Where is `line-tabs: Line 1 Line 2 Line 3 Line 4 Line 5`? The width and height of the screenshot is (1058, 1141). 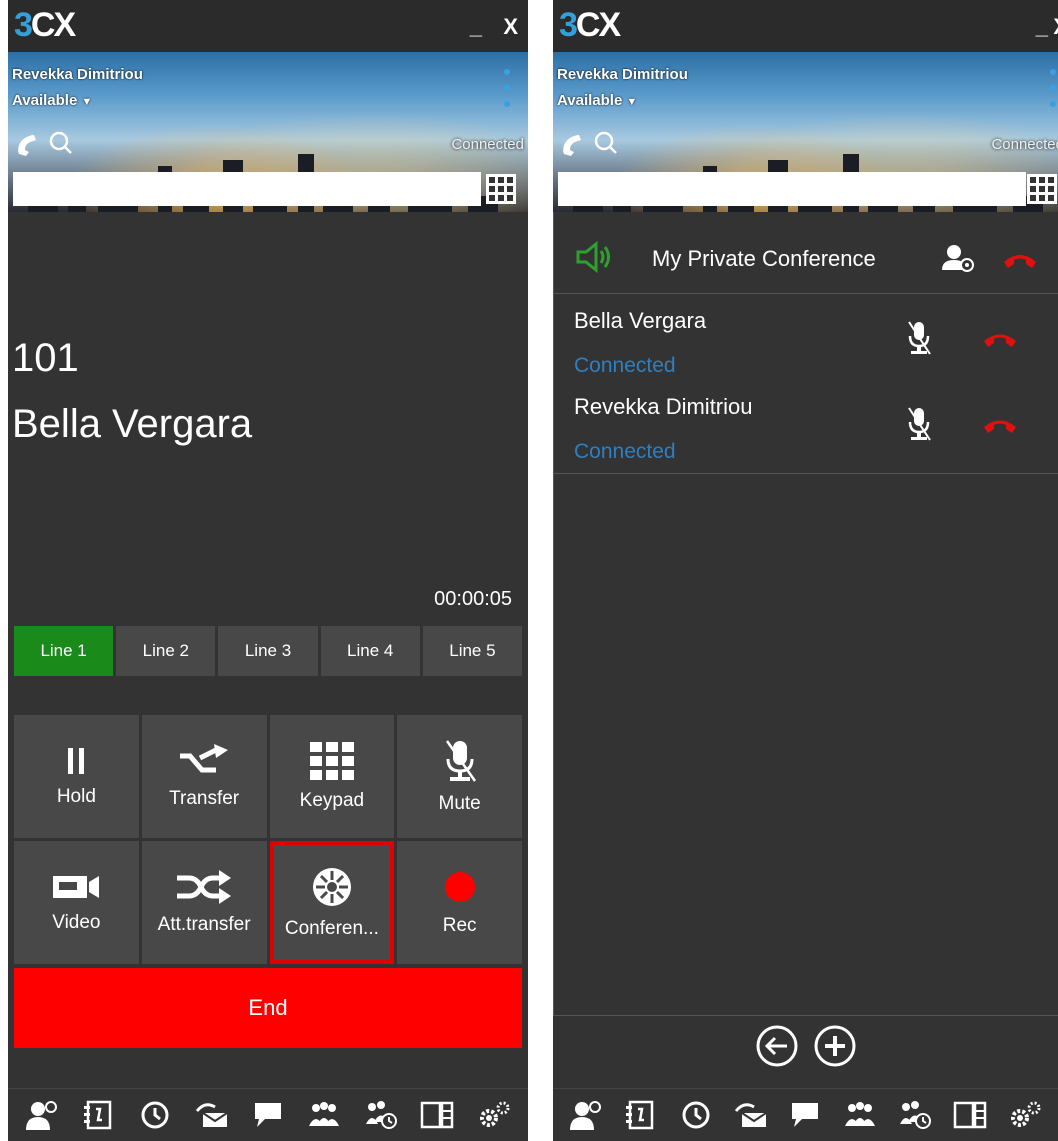
line-tabs: Line 1 Line 2 Line 3 Line 4 Line 5 is located at coordinates (268, 651).